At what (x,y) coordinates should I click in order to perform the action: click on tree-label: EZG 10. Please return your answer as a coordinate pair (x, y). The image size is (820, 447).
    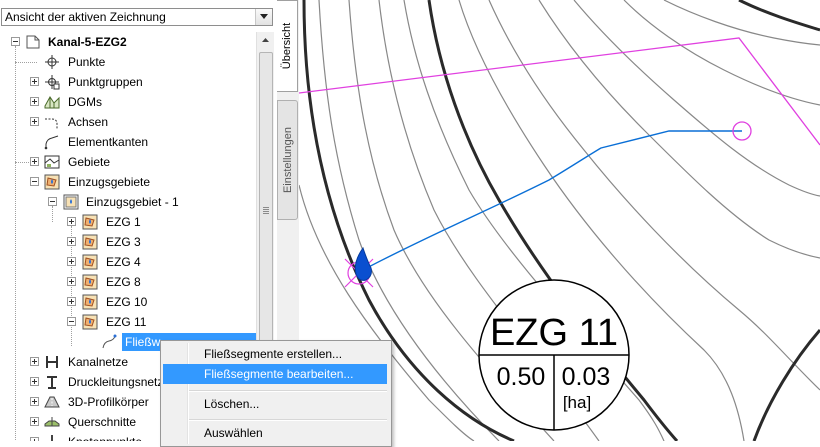
    Looking at the image, I should click on (127, 302).